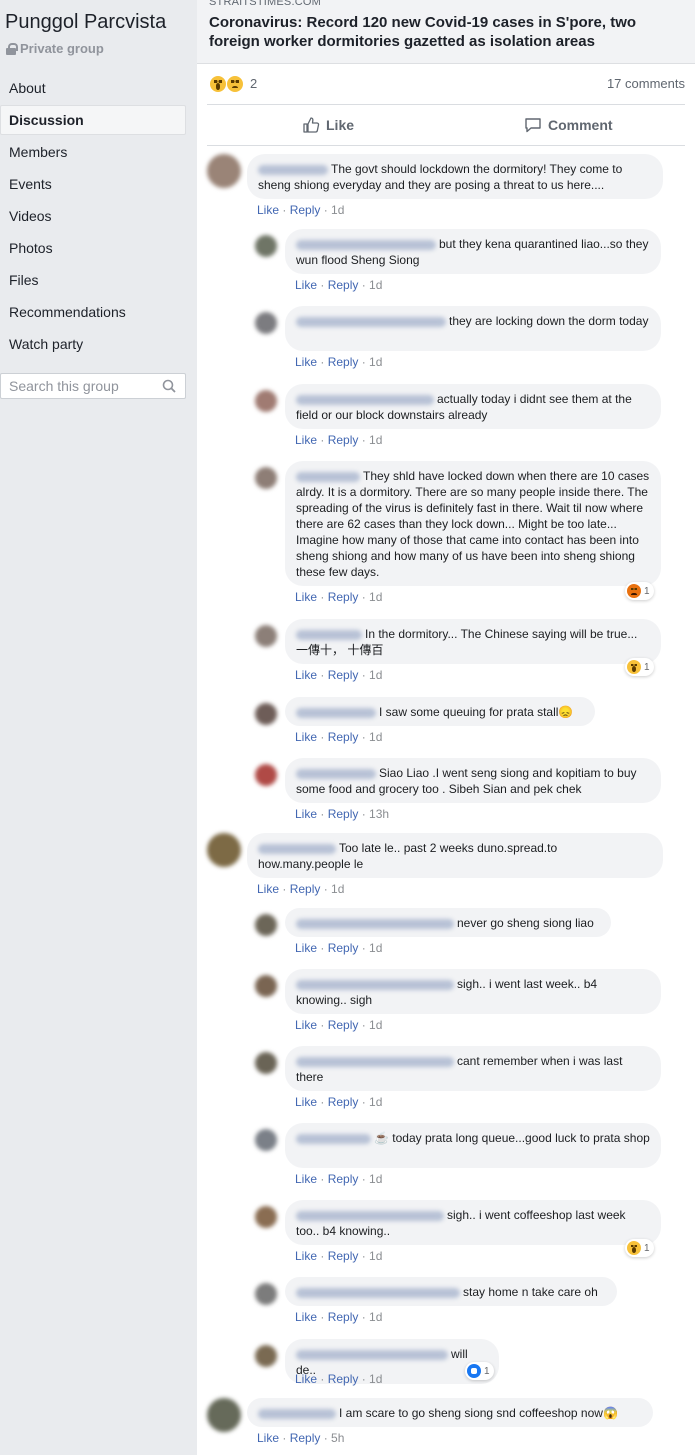 Image resolution: width=695 pixels, height=1455 pixels. What do you see at coordinates (337, 1438) in the screenshot?
I see `comment-timestamp: 5h` at bounding box center [337, 1438].